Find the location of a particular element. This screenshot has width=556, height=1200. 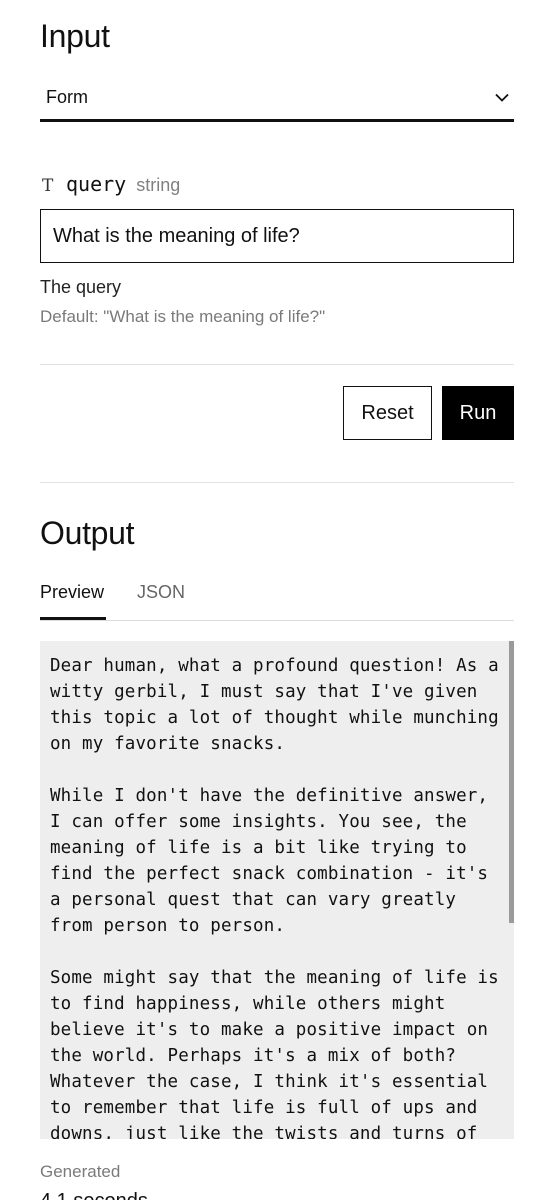

input-mode-select: Form is located at coordinates (277, 99).